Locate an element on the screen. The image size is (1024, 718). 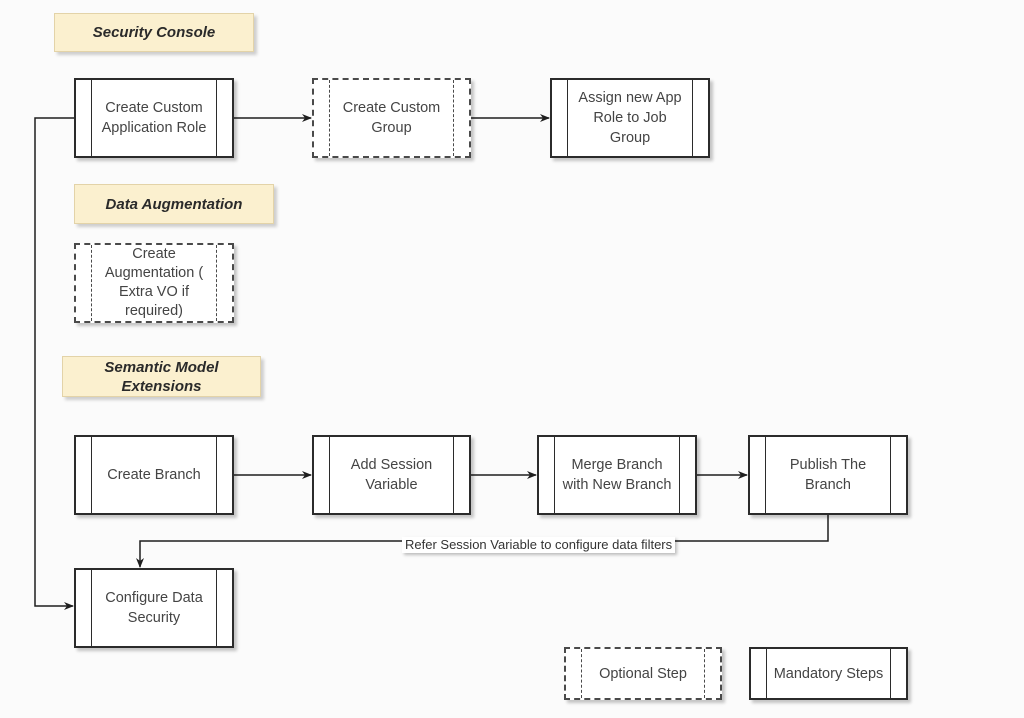
legend-label: Optional Step is located at coordinates (643, 673).